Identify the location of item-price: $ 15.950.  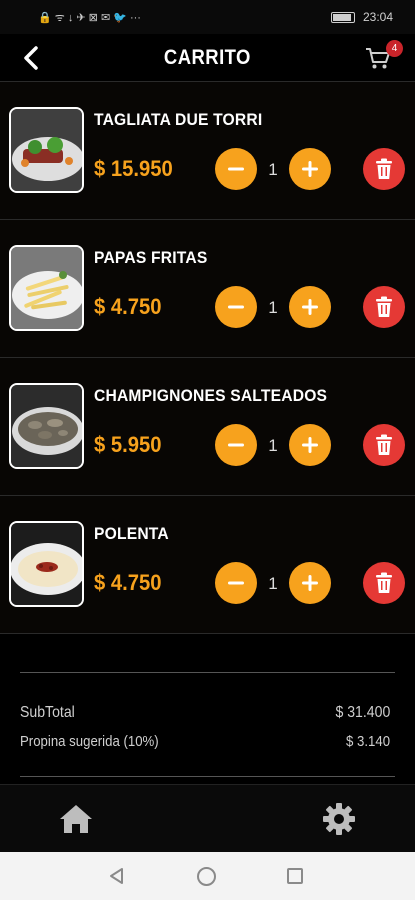
(133, 168).